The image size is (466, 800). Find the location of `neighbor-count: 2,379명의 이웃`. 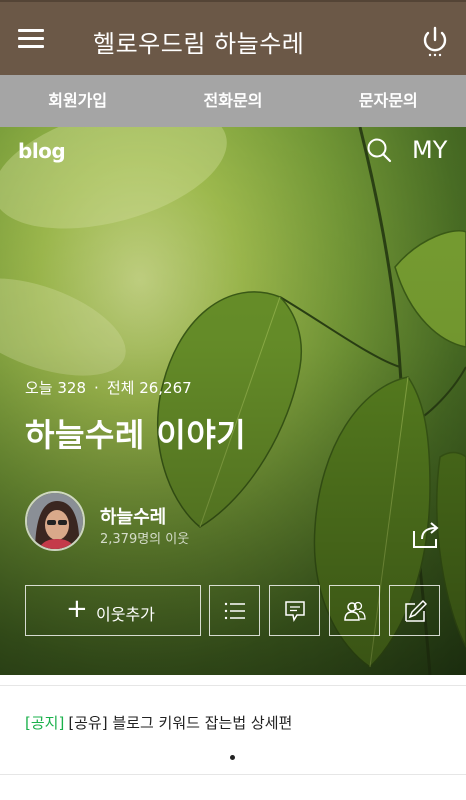

neighbor-count: 2,379명의 이웃 is located at coordinates (145, 539).